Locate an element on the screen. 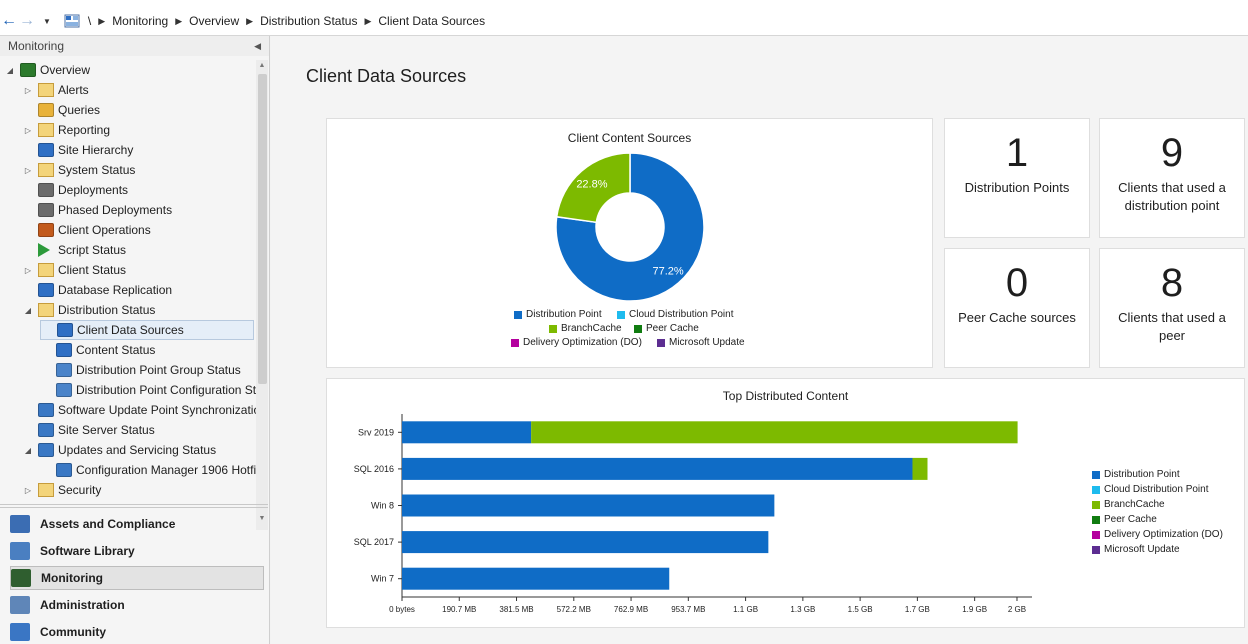  tree-item-security: ▷ Security is located at coordinates (61, 490).